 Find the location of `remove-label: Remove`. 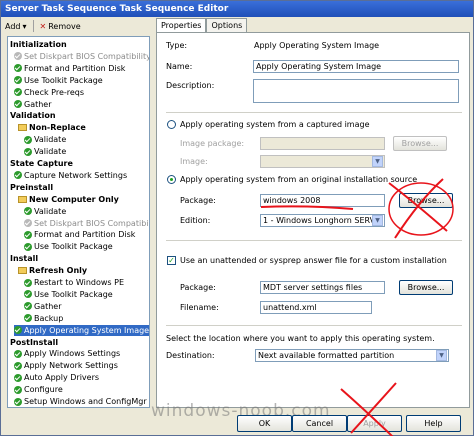

remove-label: Remove is located at coordinates (64, 26).